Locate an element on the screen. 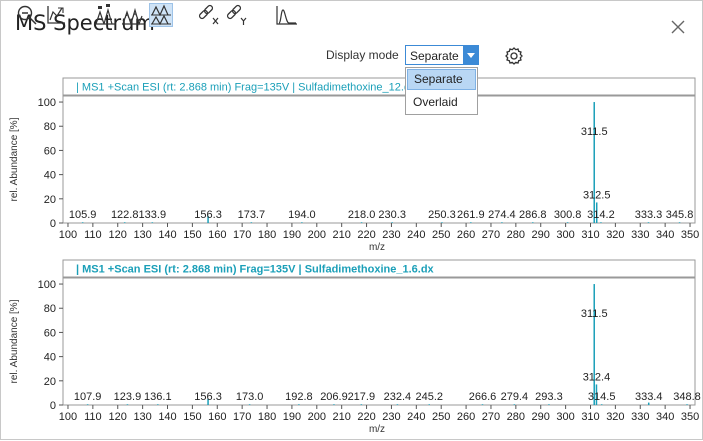  peak-label: 136.1 is located at coordinates (158, 397).